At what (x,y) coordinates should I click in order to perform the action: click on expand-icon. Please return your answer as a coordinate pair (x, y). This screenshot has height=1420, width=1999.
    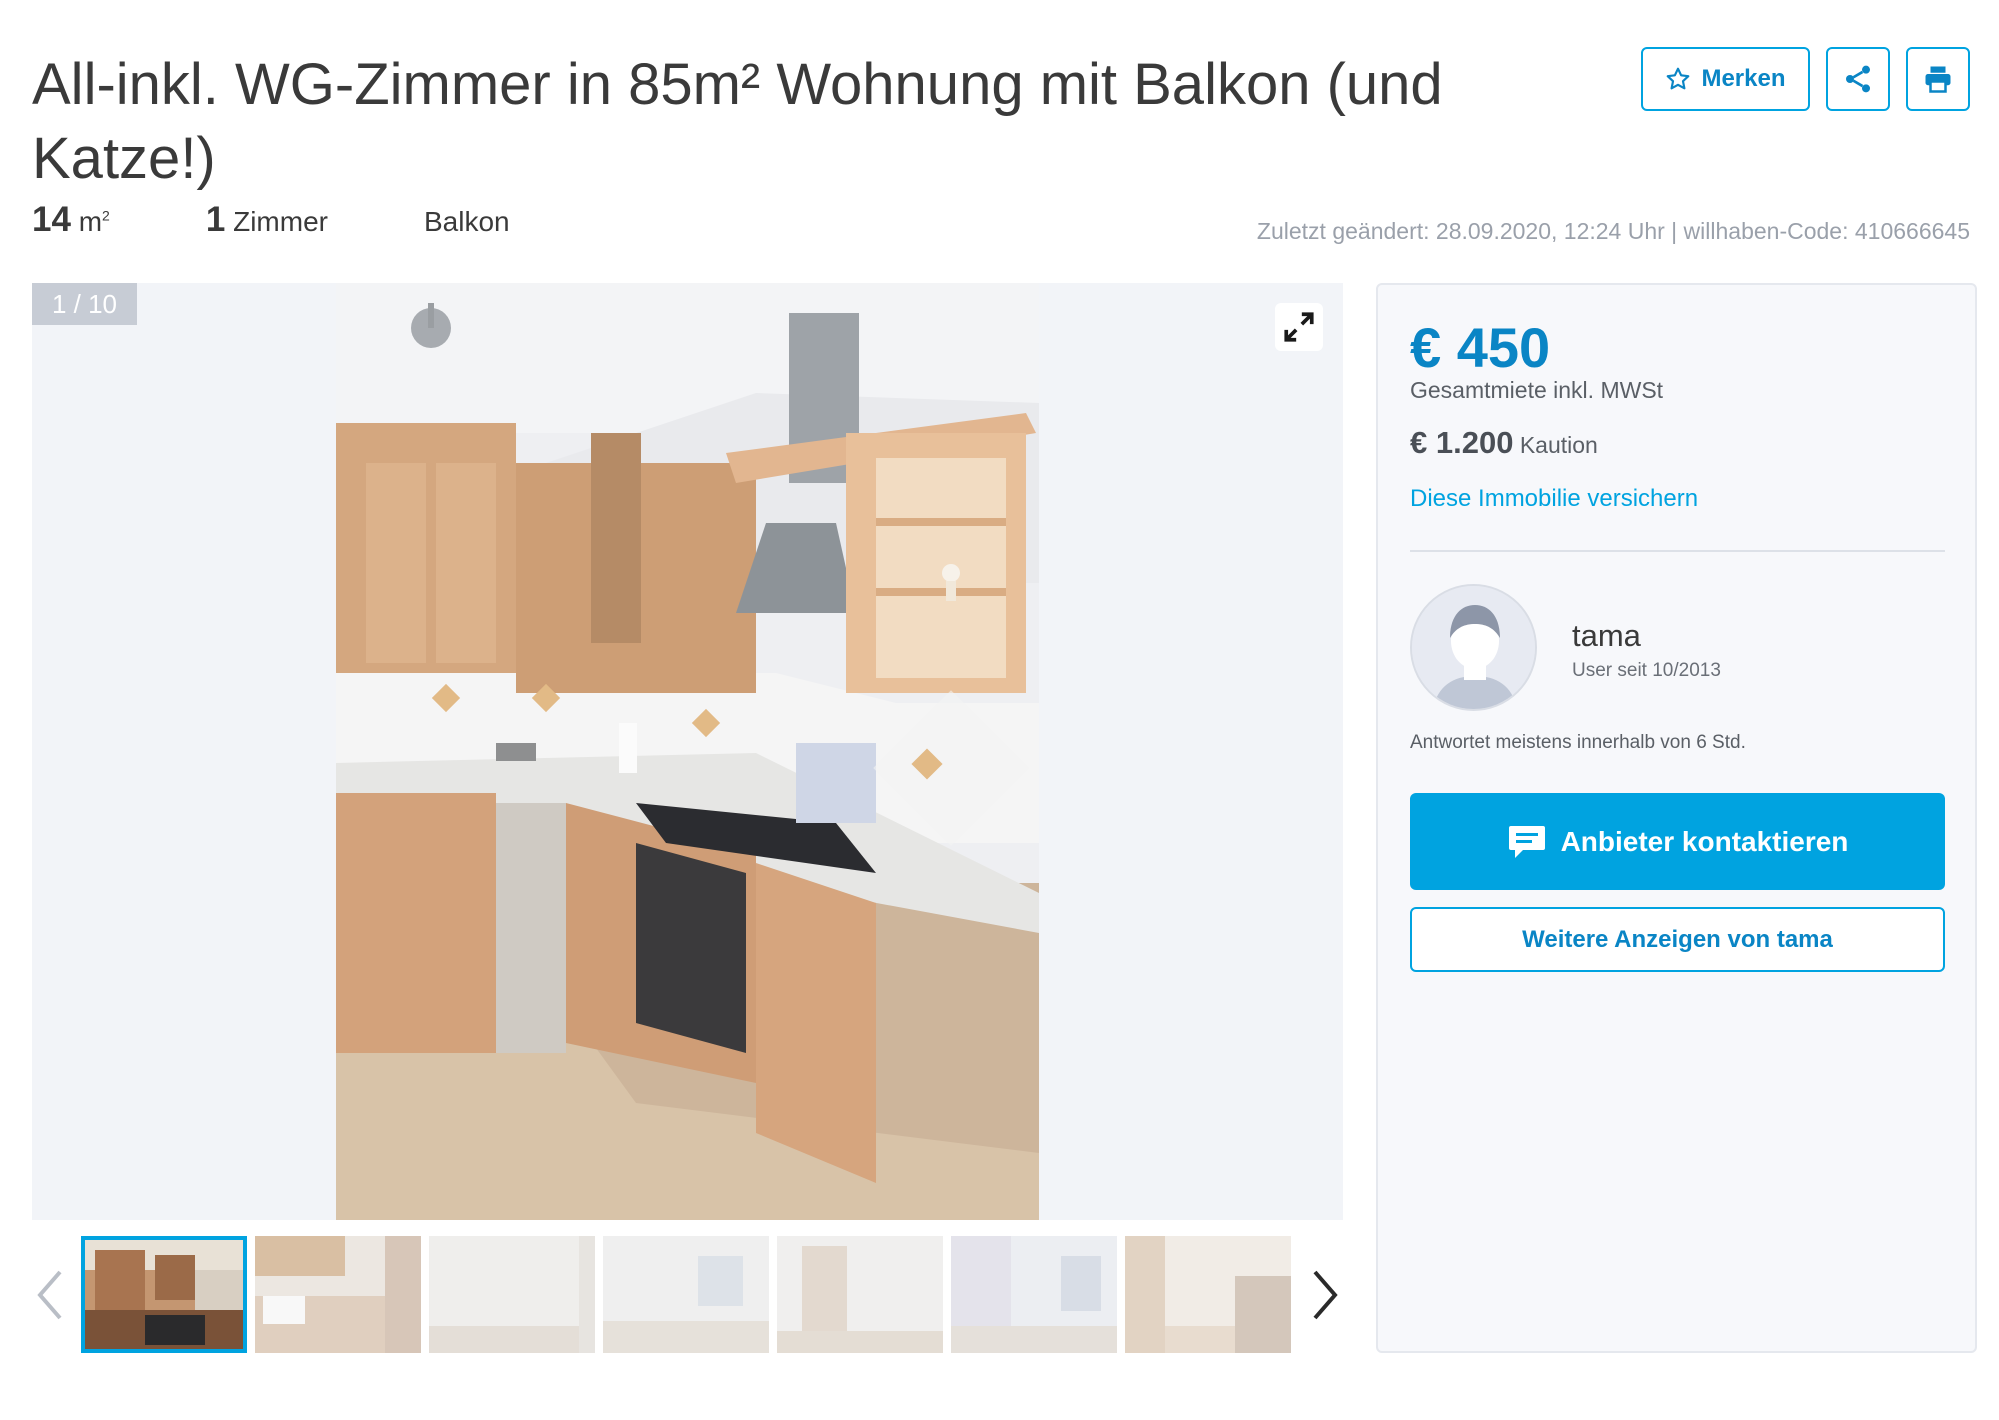
    Looking at the image, I should click on (1299, 327).